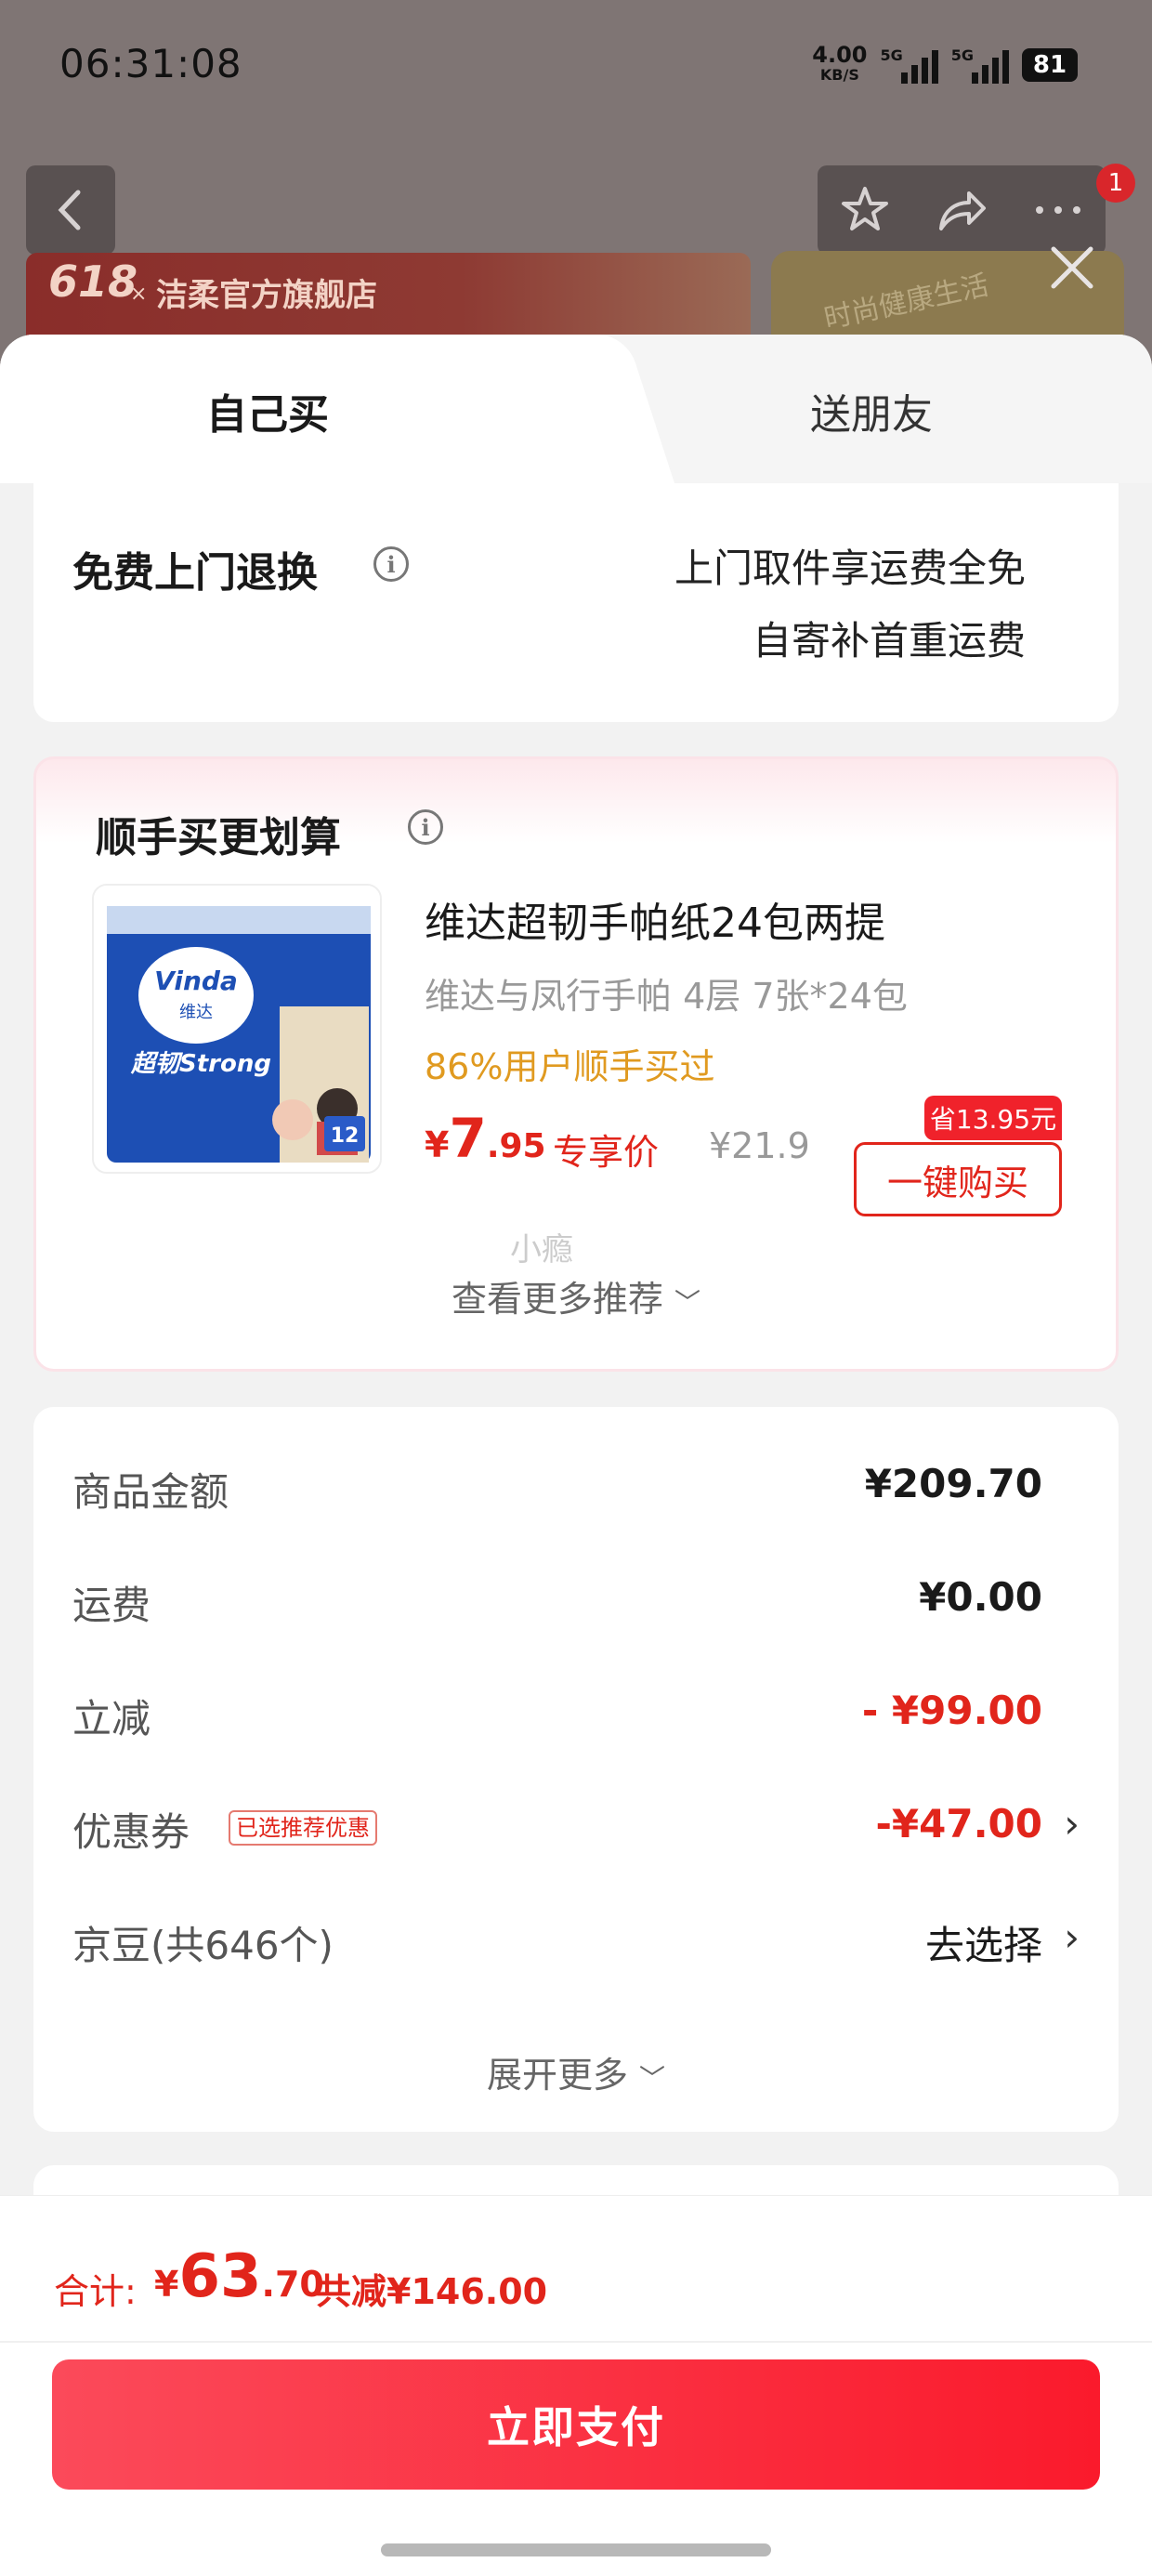 The image size is (1152, 2576). I want to click on footer-divider, so click(576, 2342).